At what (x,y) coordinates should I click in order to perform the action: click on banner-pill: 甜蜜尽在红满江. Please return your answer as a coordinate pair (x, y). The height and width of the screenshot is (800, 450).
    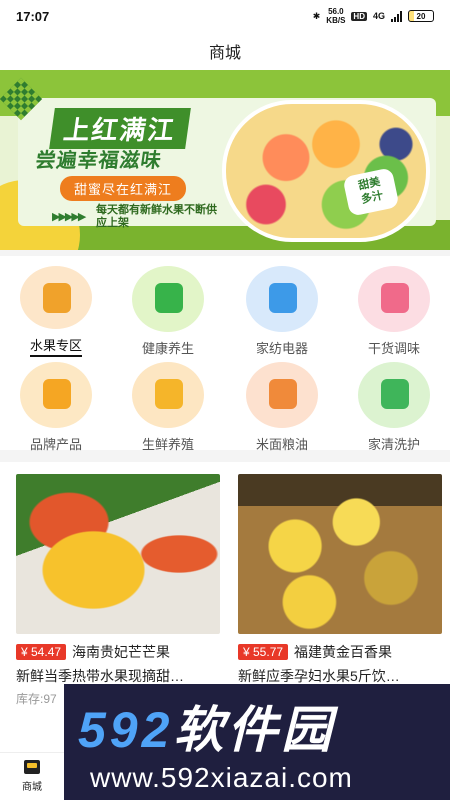
    Looking at the image, I should click on (123, 188).